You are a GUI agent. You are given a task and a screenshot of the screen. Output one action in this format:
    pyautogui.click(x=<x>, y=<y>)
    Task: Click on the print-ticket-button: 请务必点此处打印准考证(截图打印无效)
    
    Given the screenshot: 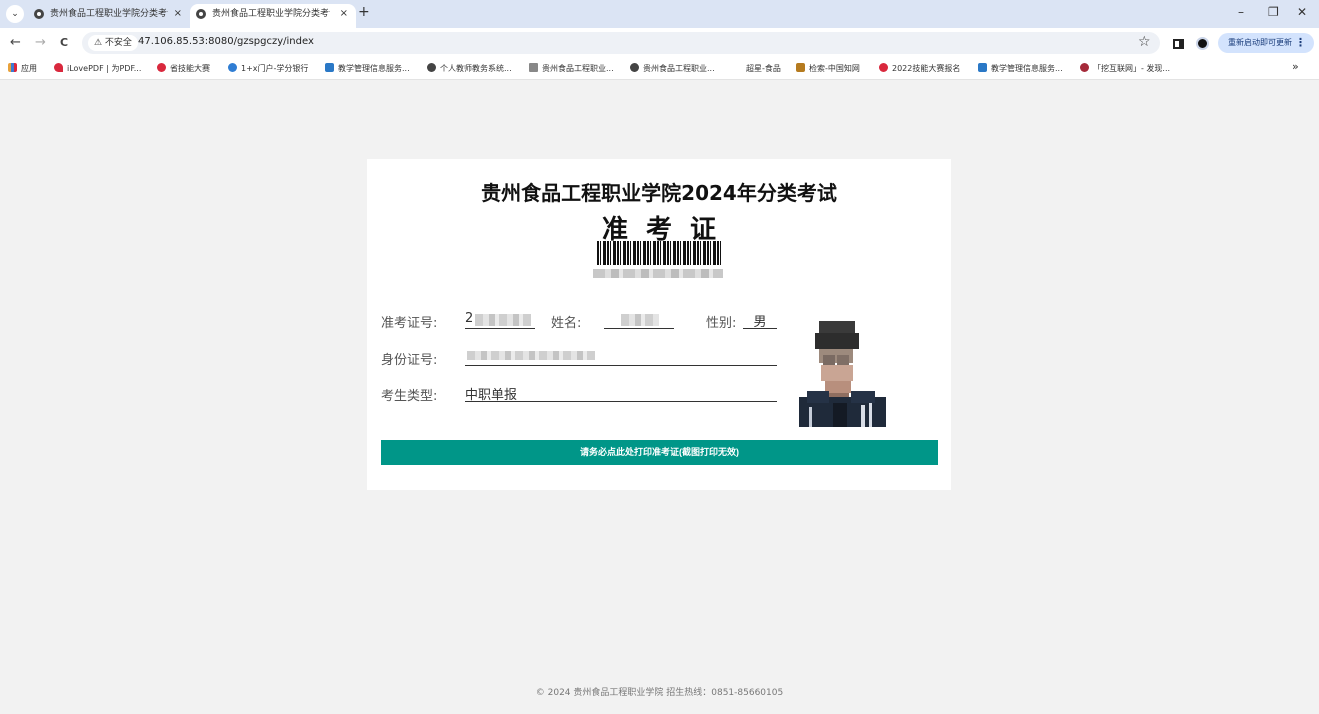 What is the action you would take?
    pyautogui.click(x=659, y=452)
    